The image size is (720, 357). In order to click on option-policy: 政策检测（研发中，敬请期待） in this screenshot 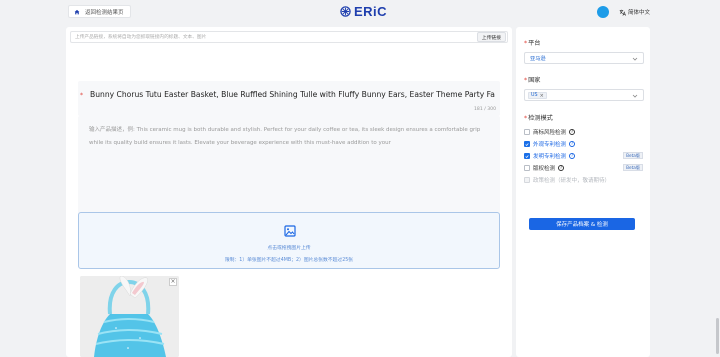, I will do `click(585, 180)`.